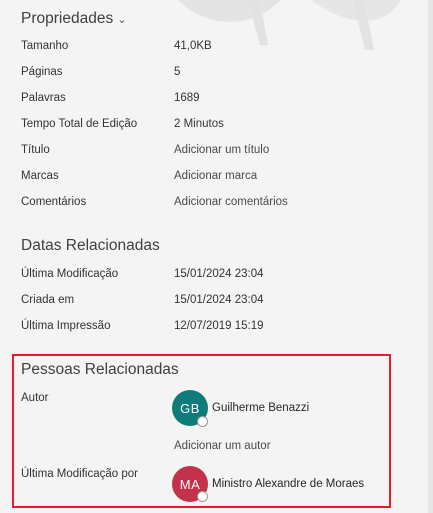 The height and width of the screenshot is (513, 433). Describe the element at coordinates (260, 408) in the screenshot. I see `author-name: Guilherme Benazzi` at that location.